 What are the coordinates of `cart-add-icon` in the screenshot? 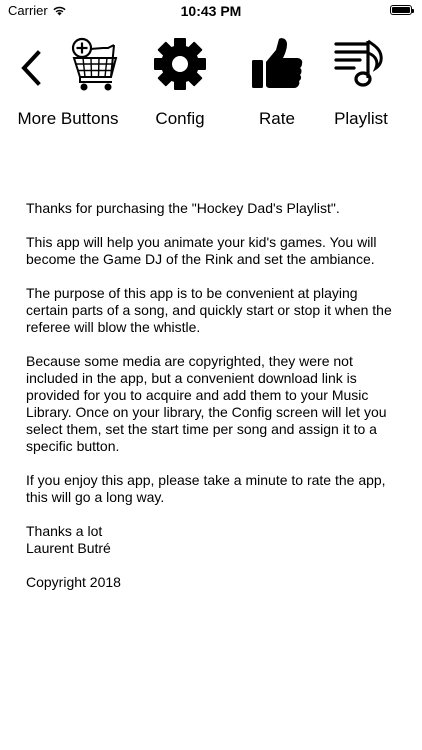 It's located at (94, 64).